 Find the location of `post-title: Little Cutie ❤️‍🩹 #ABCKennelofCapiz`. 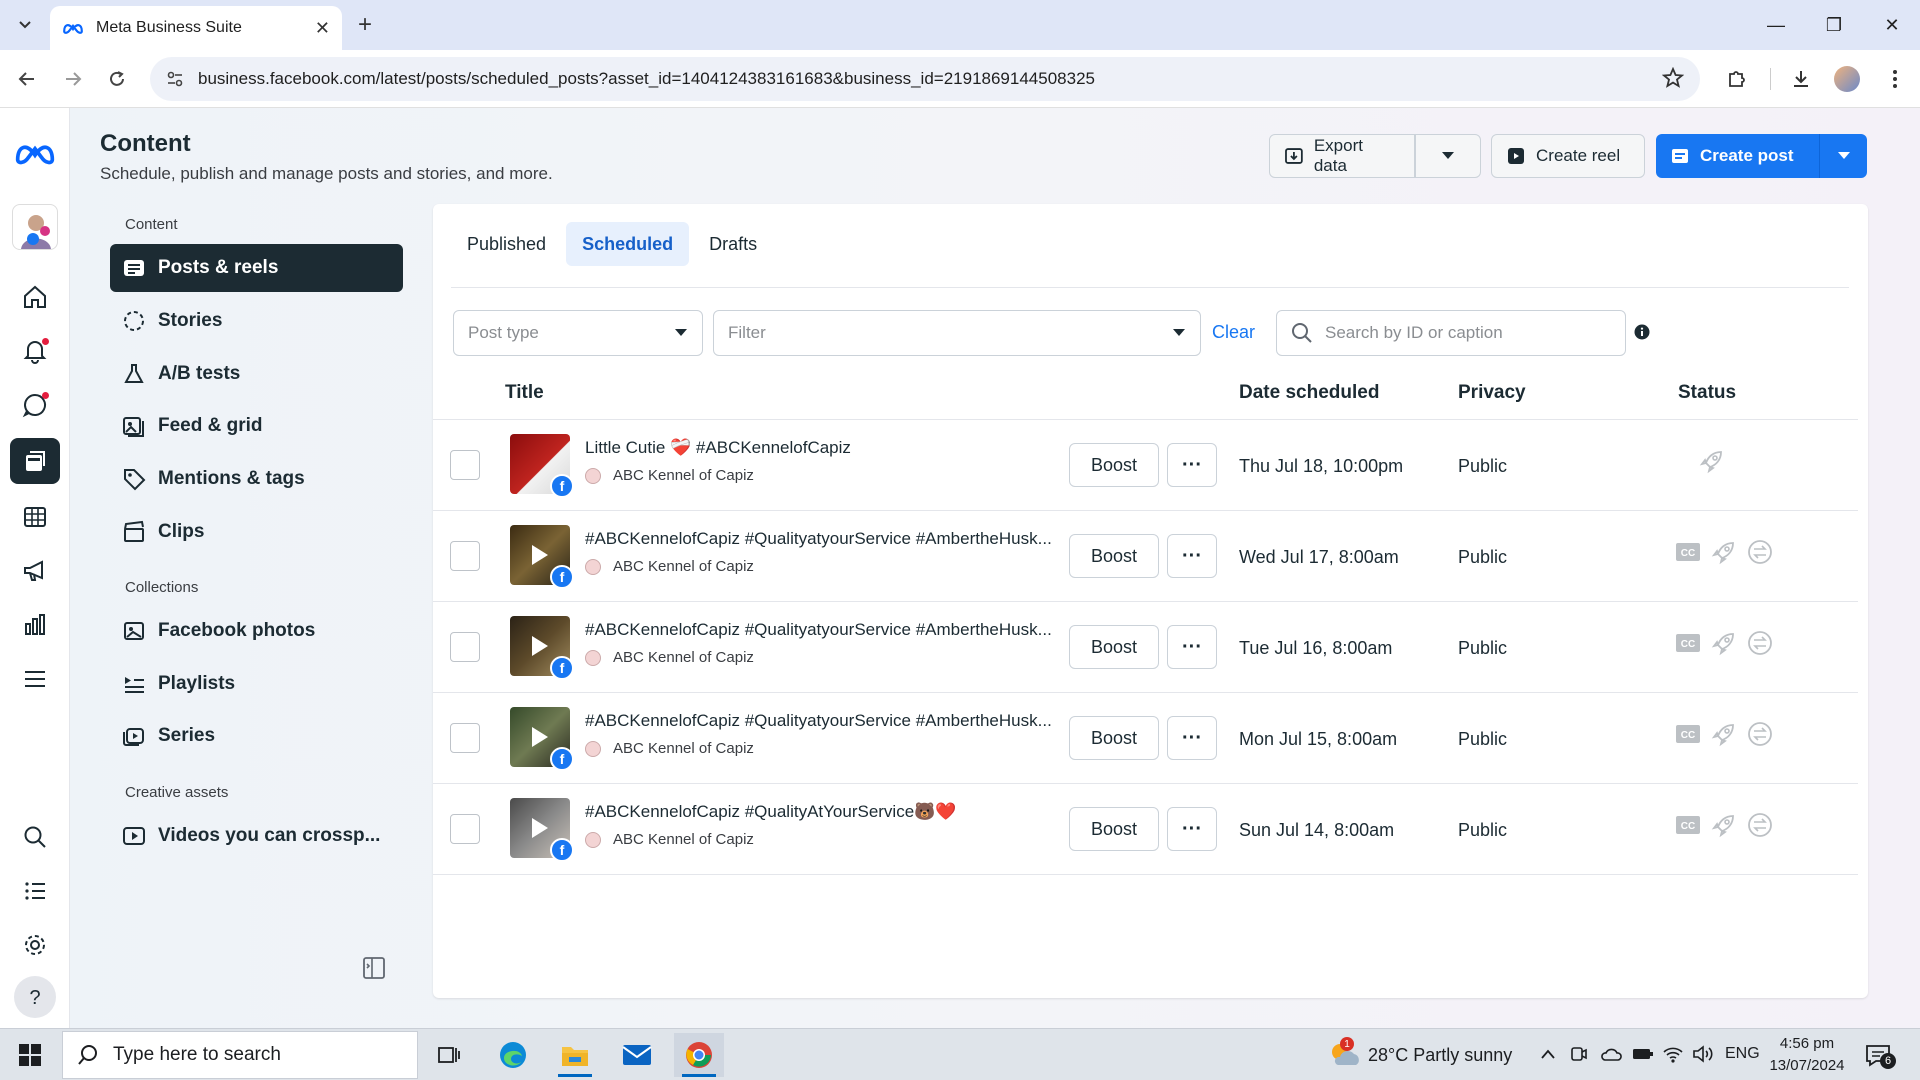

post-title: Little Cutie ❤️‍🩹 #ABCKennelofCapiz is located at coordinates (820, 448).